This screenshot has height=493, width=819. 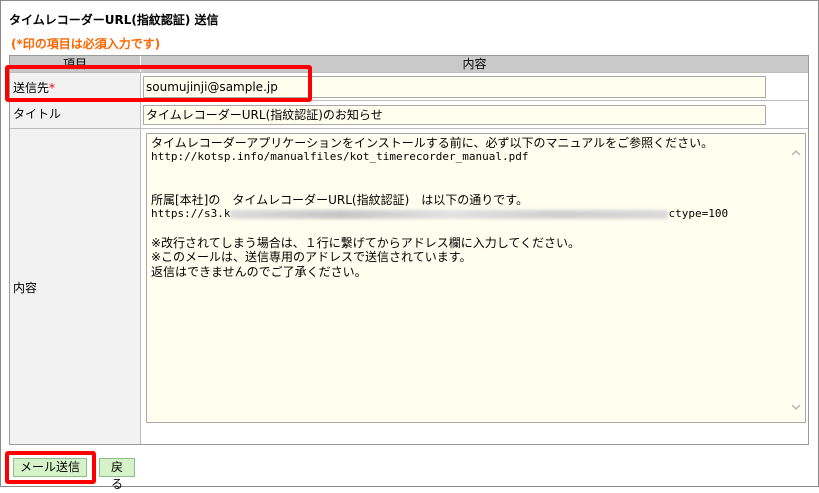 What do you see at coordinates (796, 155) in the screenshot?
I see `chevron-up-icon` at bounding box center [796, 155].